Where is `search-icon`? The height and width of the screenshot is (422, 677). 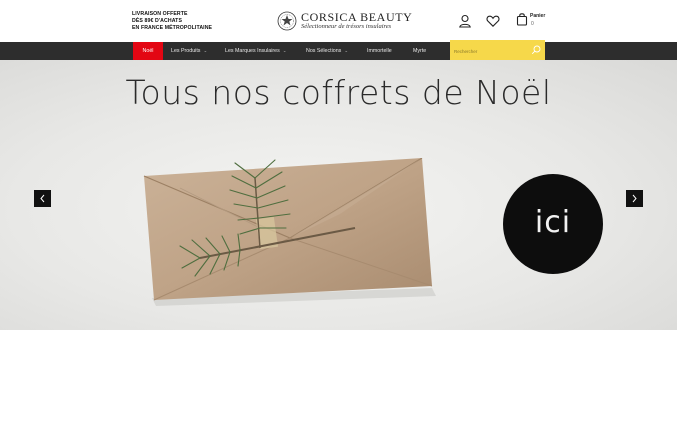
search-icon is located at coordinates (536, 50).